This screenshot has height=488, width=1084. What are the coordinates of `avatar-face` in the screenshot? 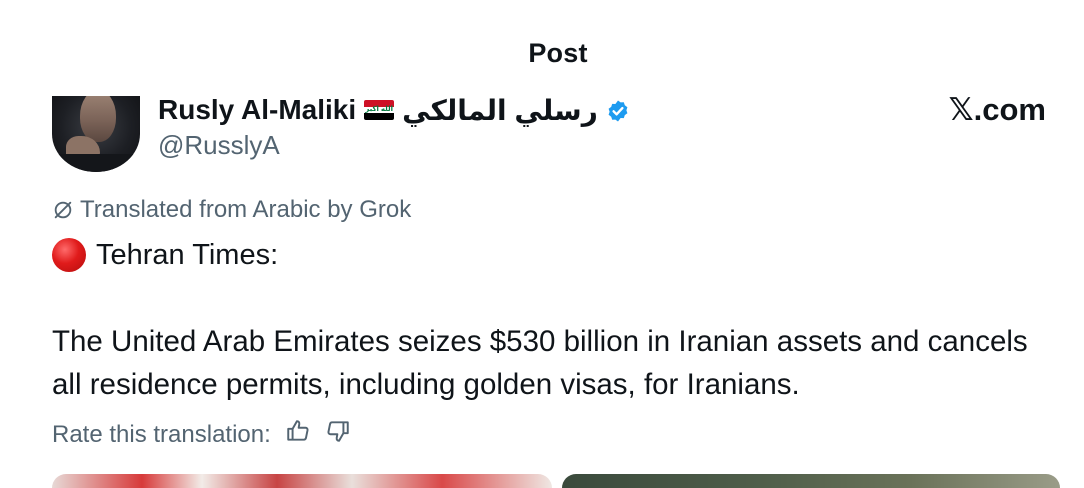 It's located at (98, 119).